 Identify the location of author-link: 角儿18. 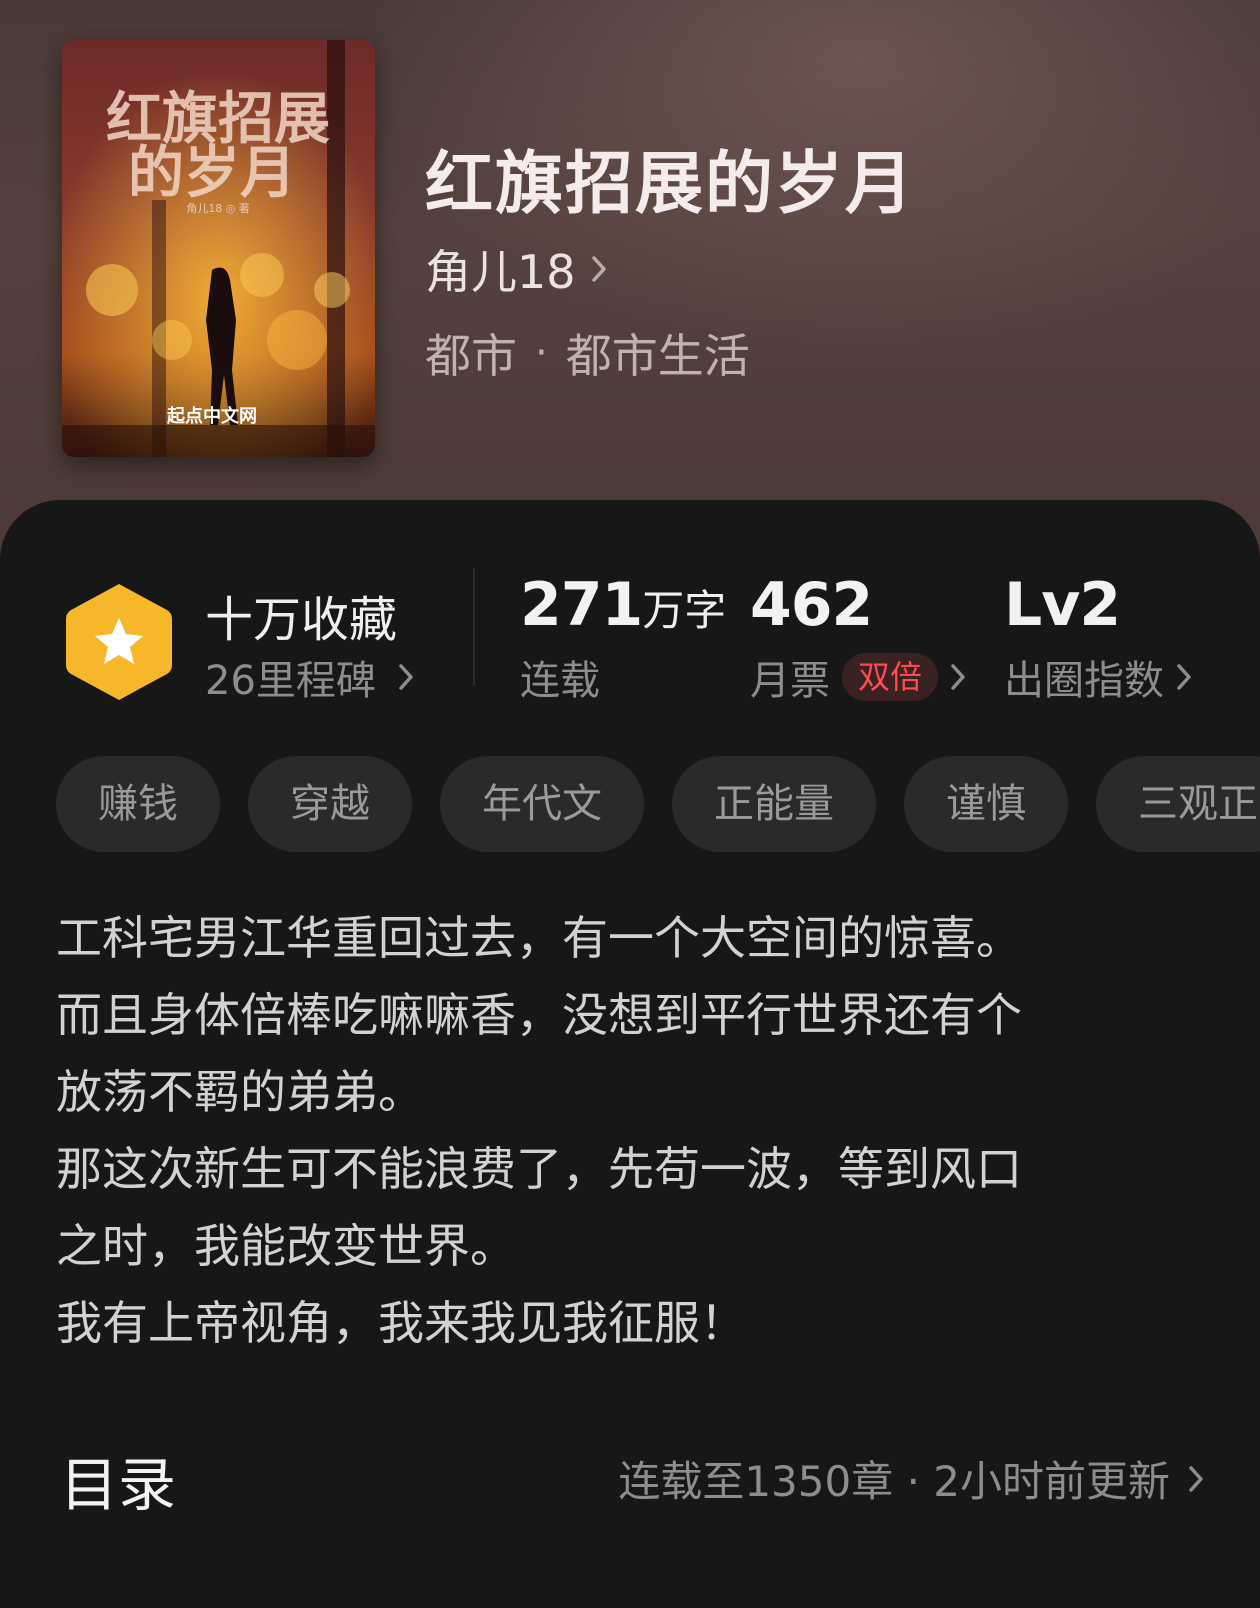
(516, 269).